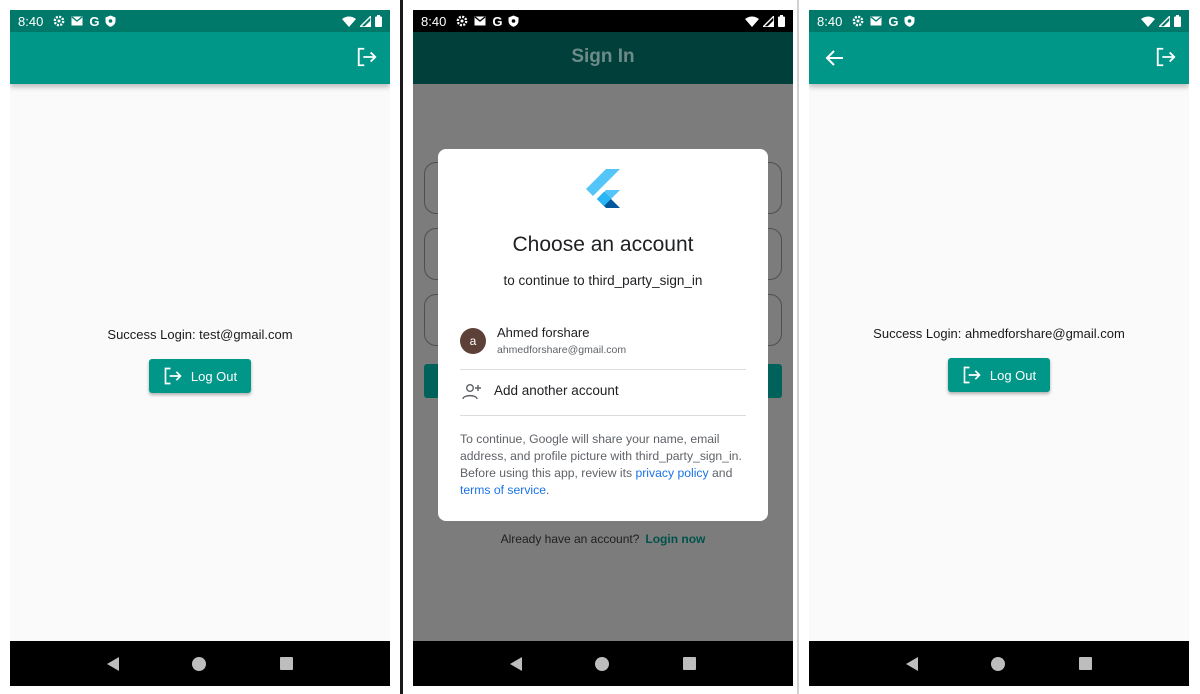  I want to click on dialog-title: Choose an account, so click(603, 244).